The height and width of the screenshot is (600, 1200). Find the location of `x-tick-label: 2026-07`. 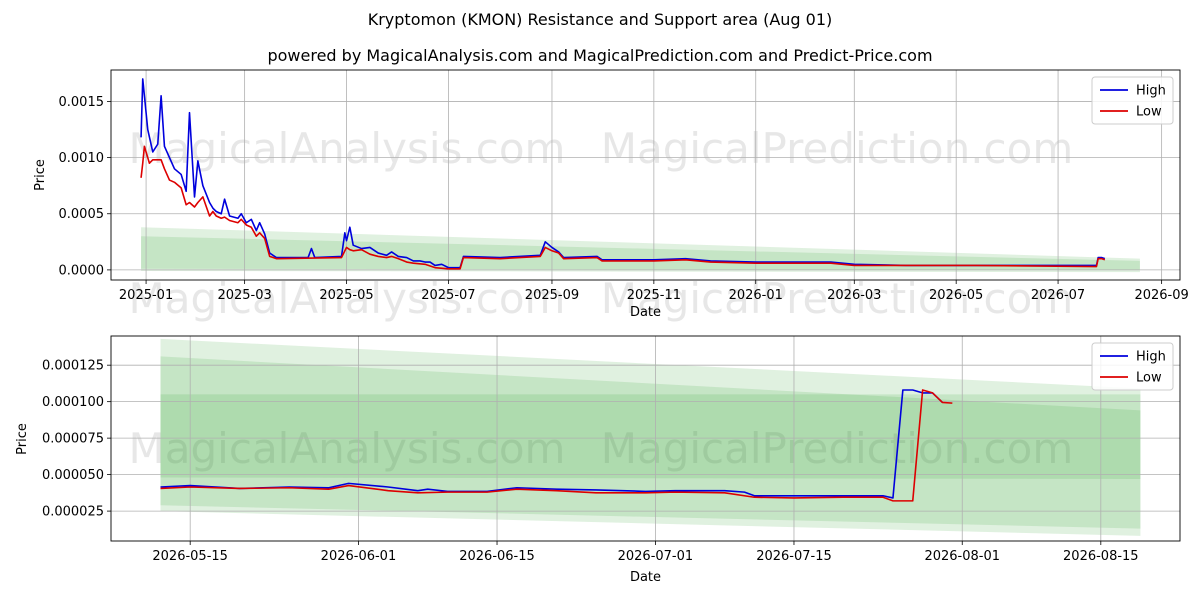

x-tick-label: 2026-07 is located at coordinates (1058, 295).